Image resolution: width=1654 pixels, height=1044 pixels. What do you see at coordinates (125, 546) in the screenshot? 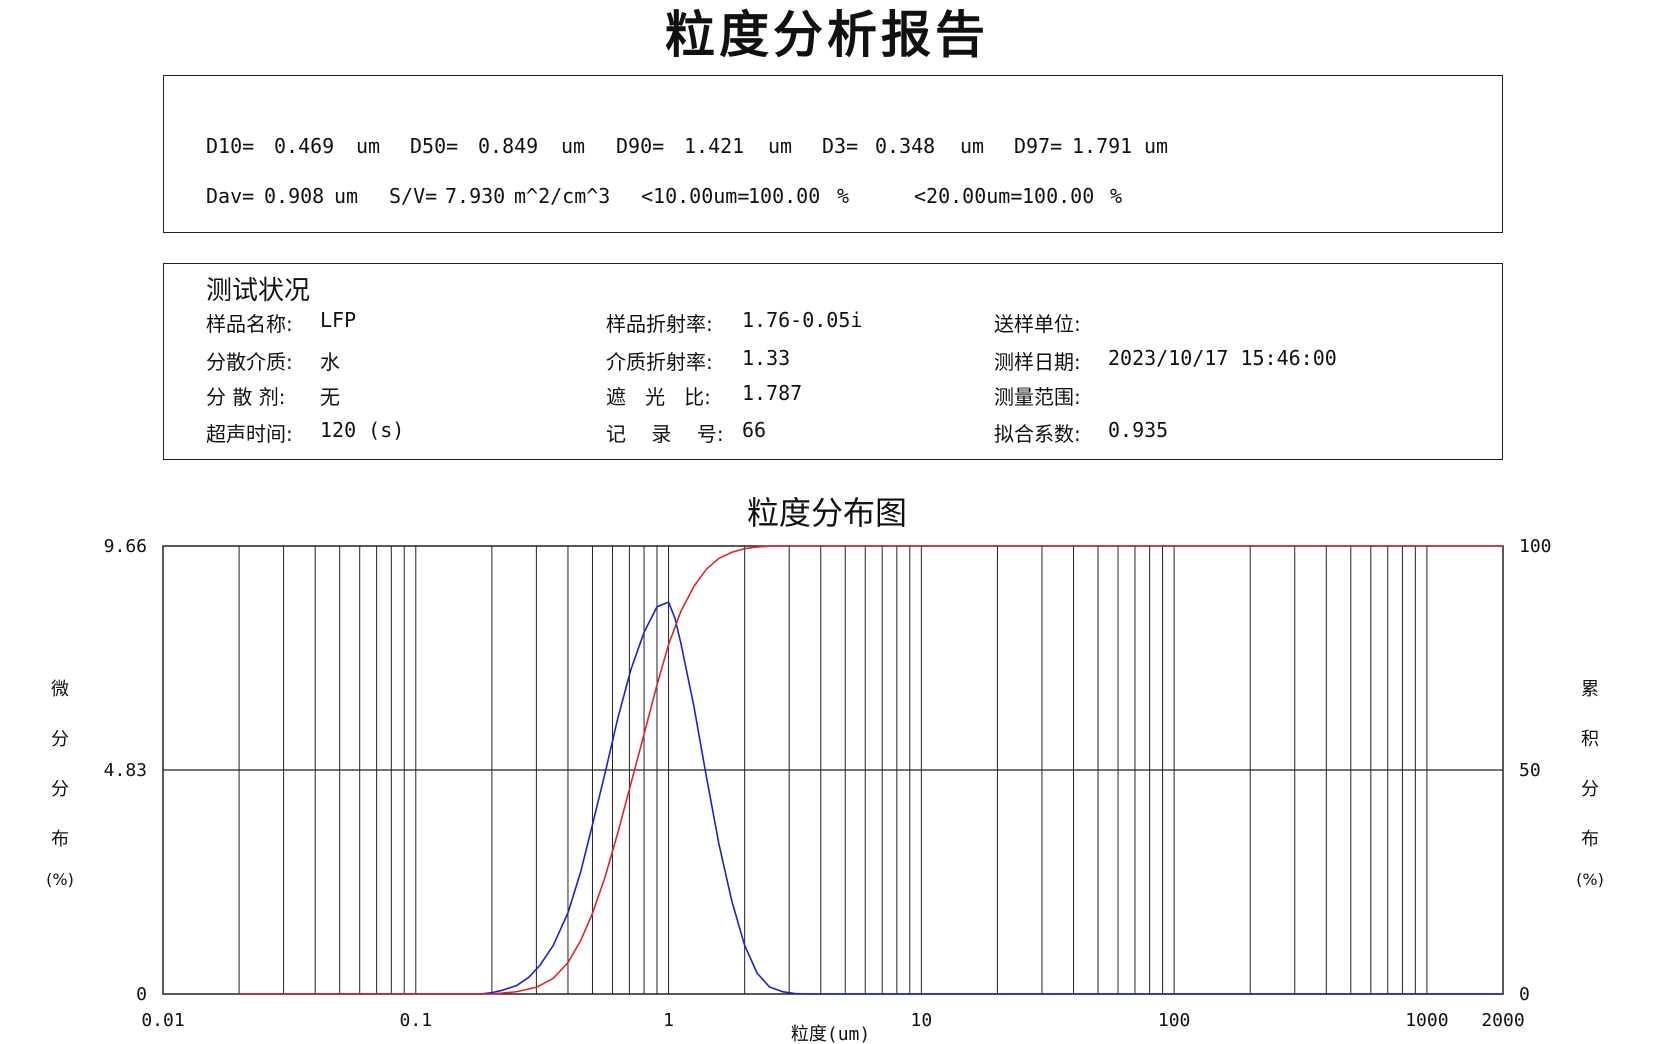
I see `y-left-tick-label: 9.66` at bounding box center [125, 546].